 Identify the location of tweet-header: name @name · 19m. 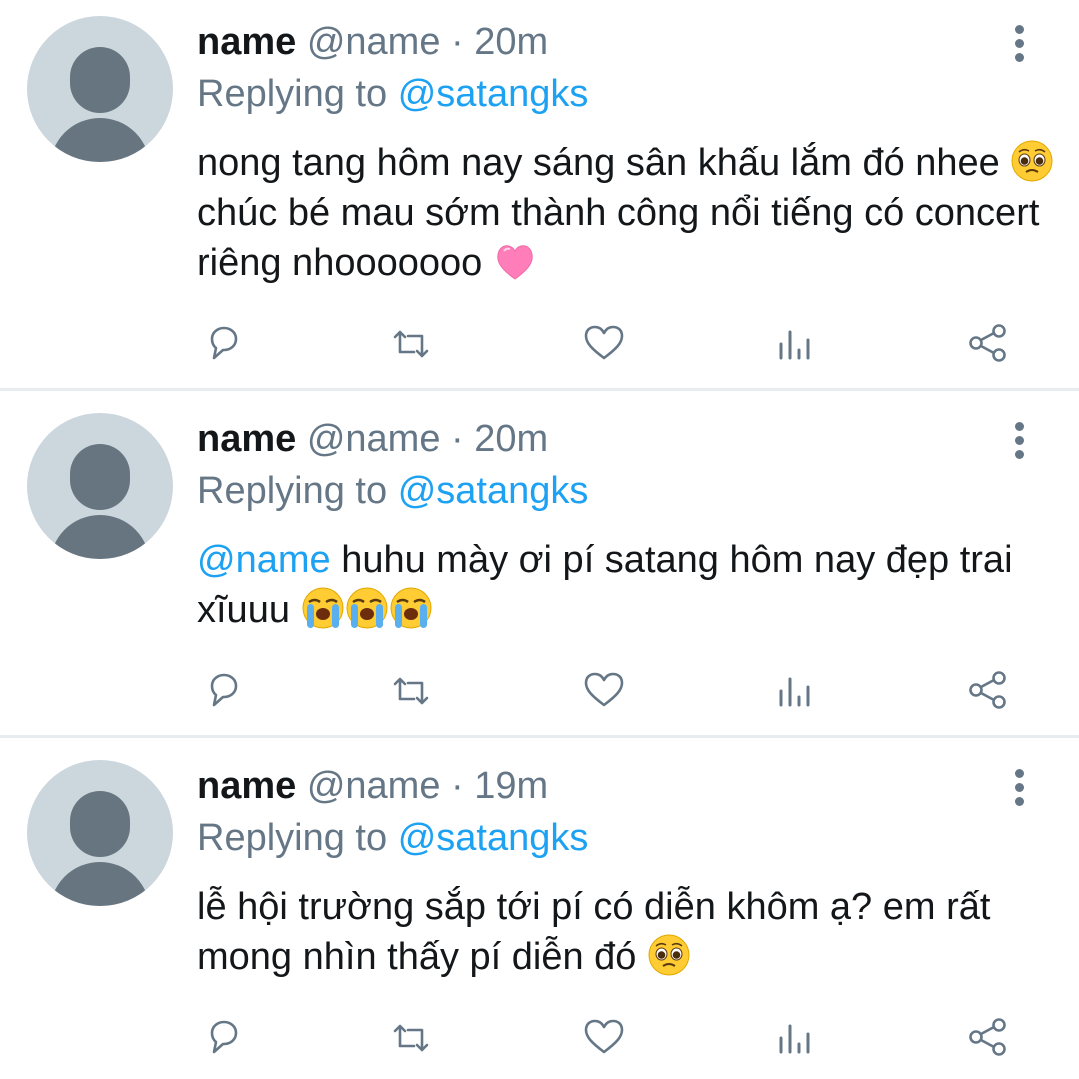
(372, 786).